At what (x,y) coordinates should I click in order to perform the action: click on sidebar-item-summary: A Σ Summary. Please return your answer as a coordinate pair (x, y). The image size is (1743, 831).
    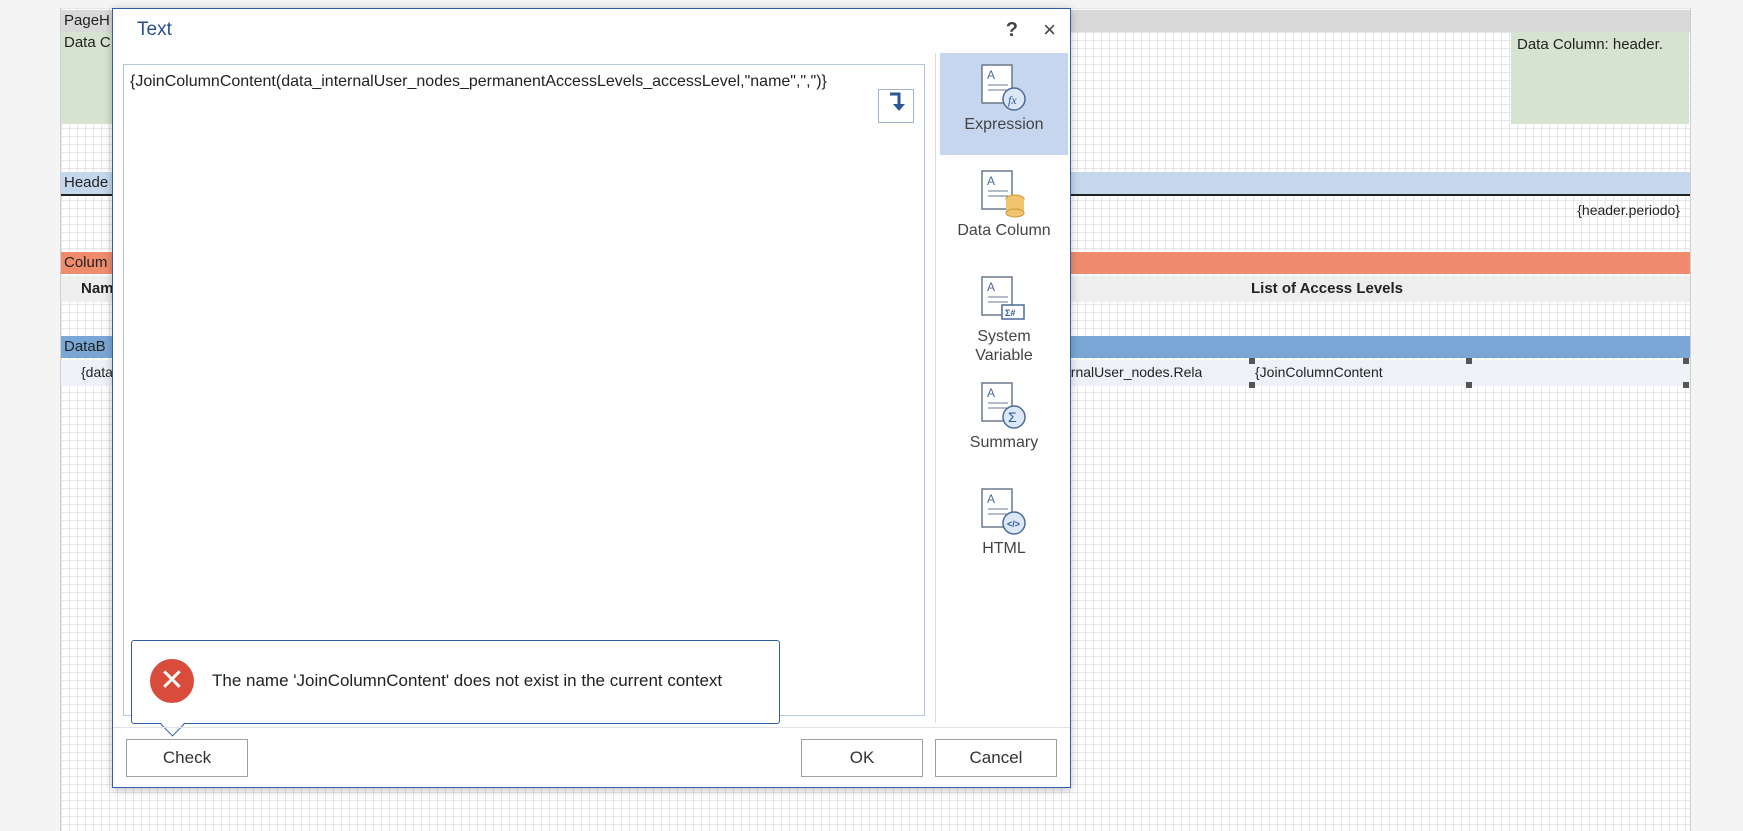
    Looking at the image, I should click on (1004, 422).